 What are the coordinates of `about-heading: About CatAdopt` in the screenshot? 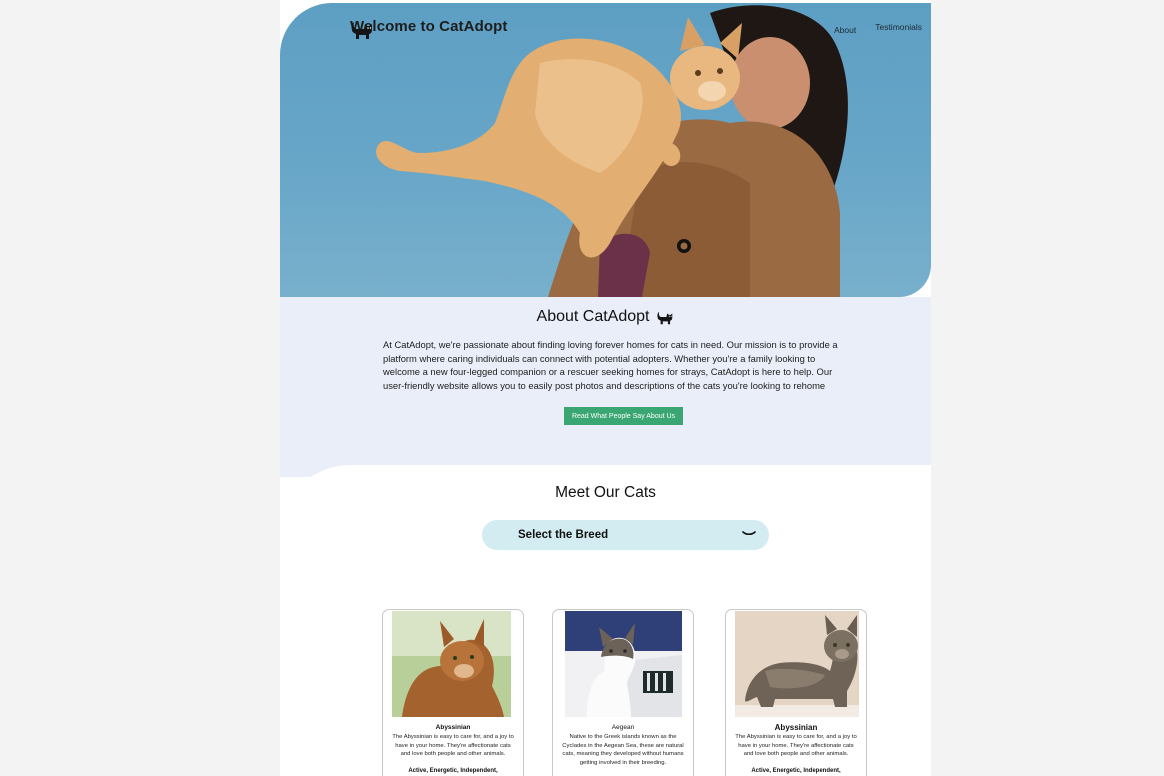 It's located at (605, 317).